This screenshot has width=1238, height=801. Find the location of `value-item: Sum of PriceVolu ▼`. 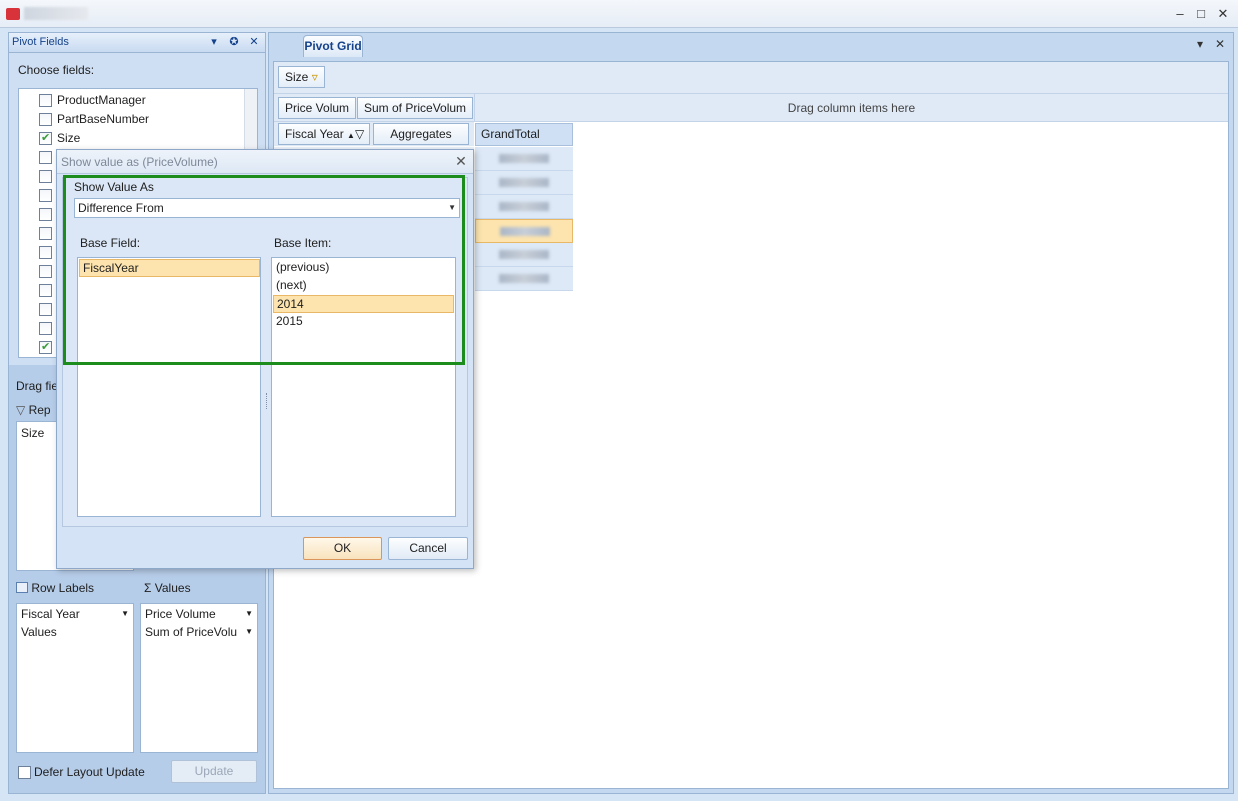

value-item: Sum of PriceVolu ▼ is located at coordinates (199, 632).